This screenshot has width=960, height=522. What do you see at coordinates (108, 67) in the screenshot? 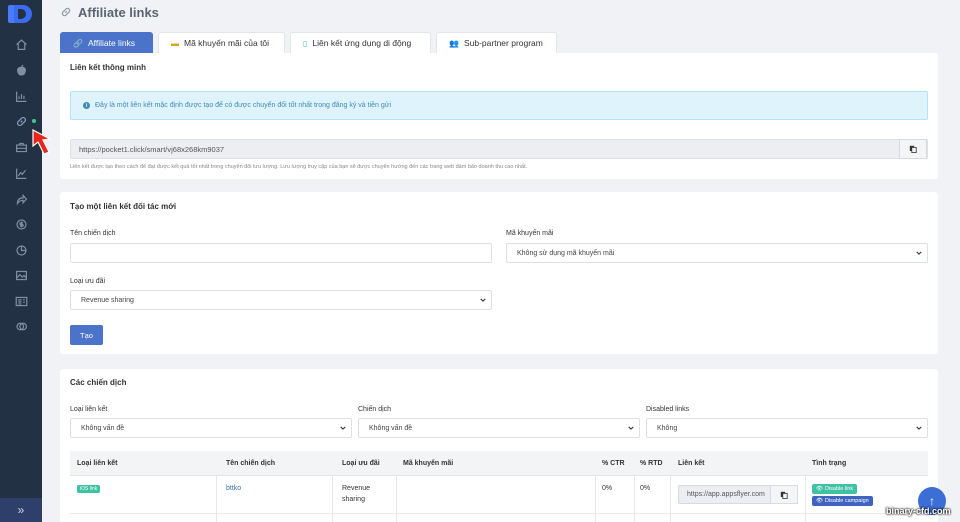
I see `smart-link-title: Liên kết thông minh` at bounding box center [108, 67].